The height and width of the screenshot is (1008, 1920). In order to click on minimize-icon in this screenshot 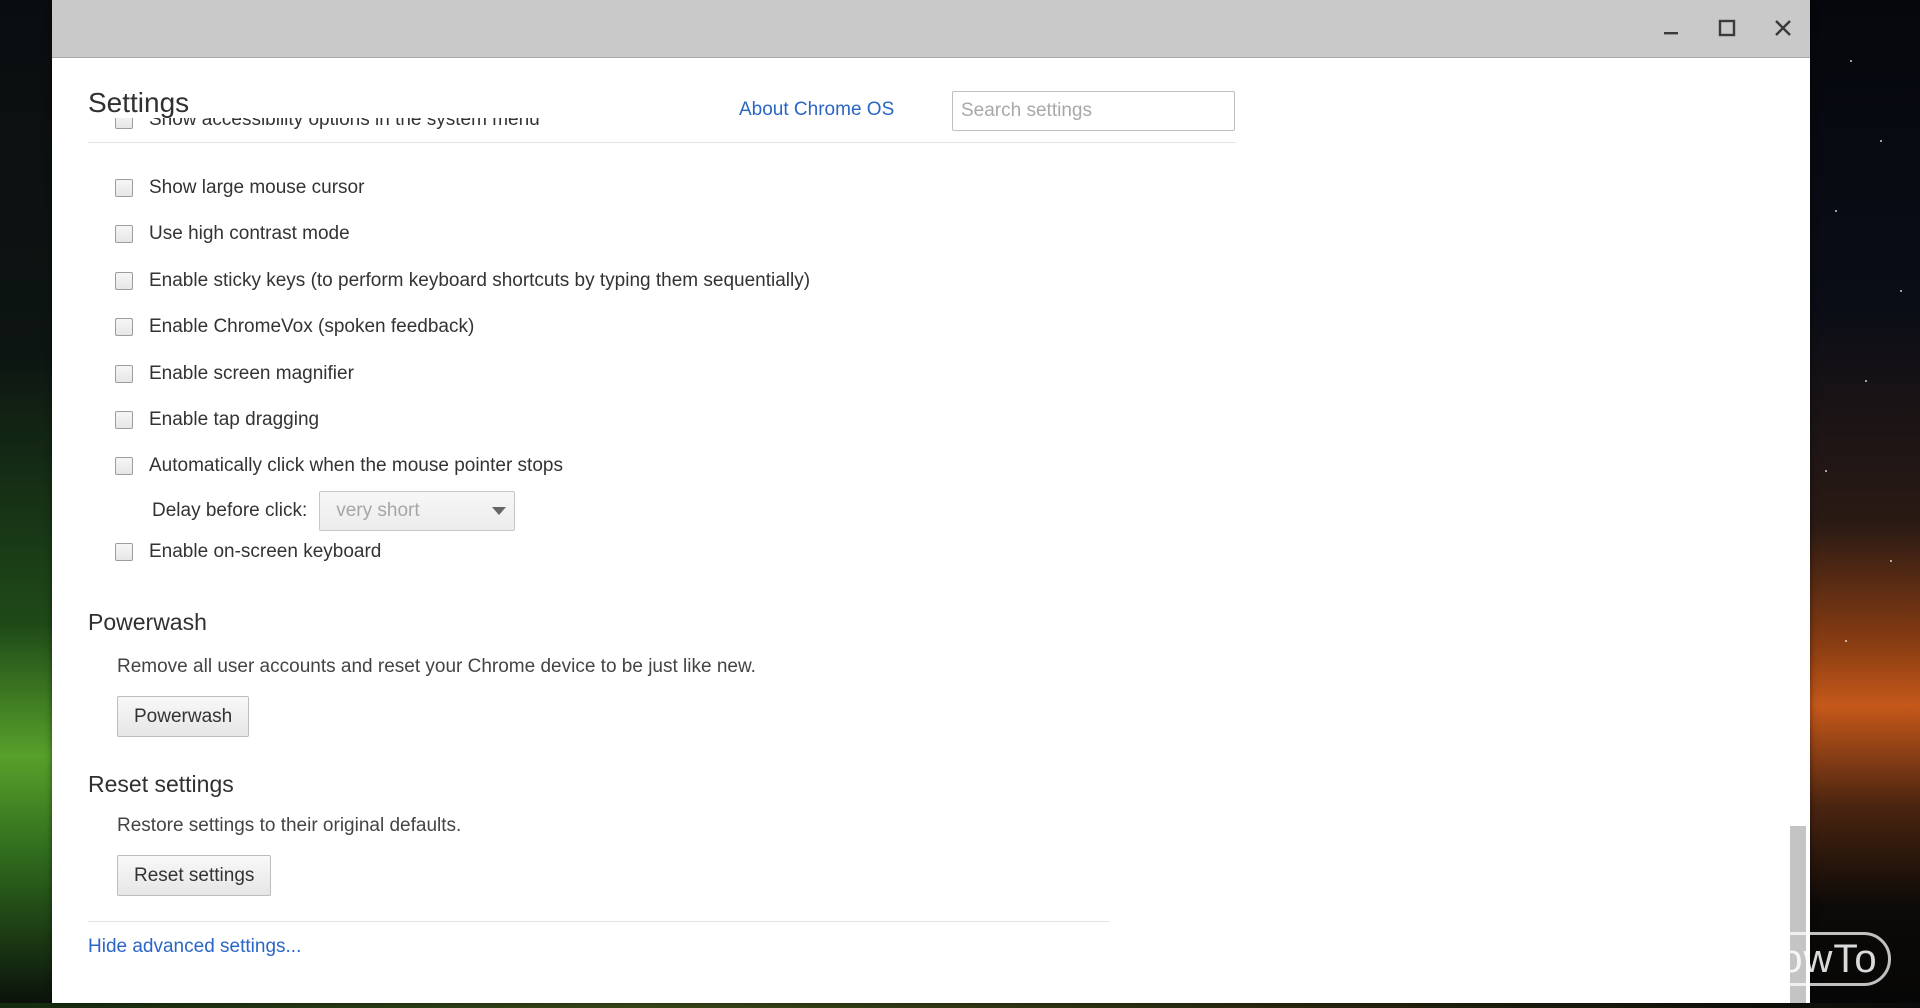, I will do `click(1671, 28)`.